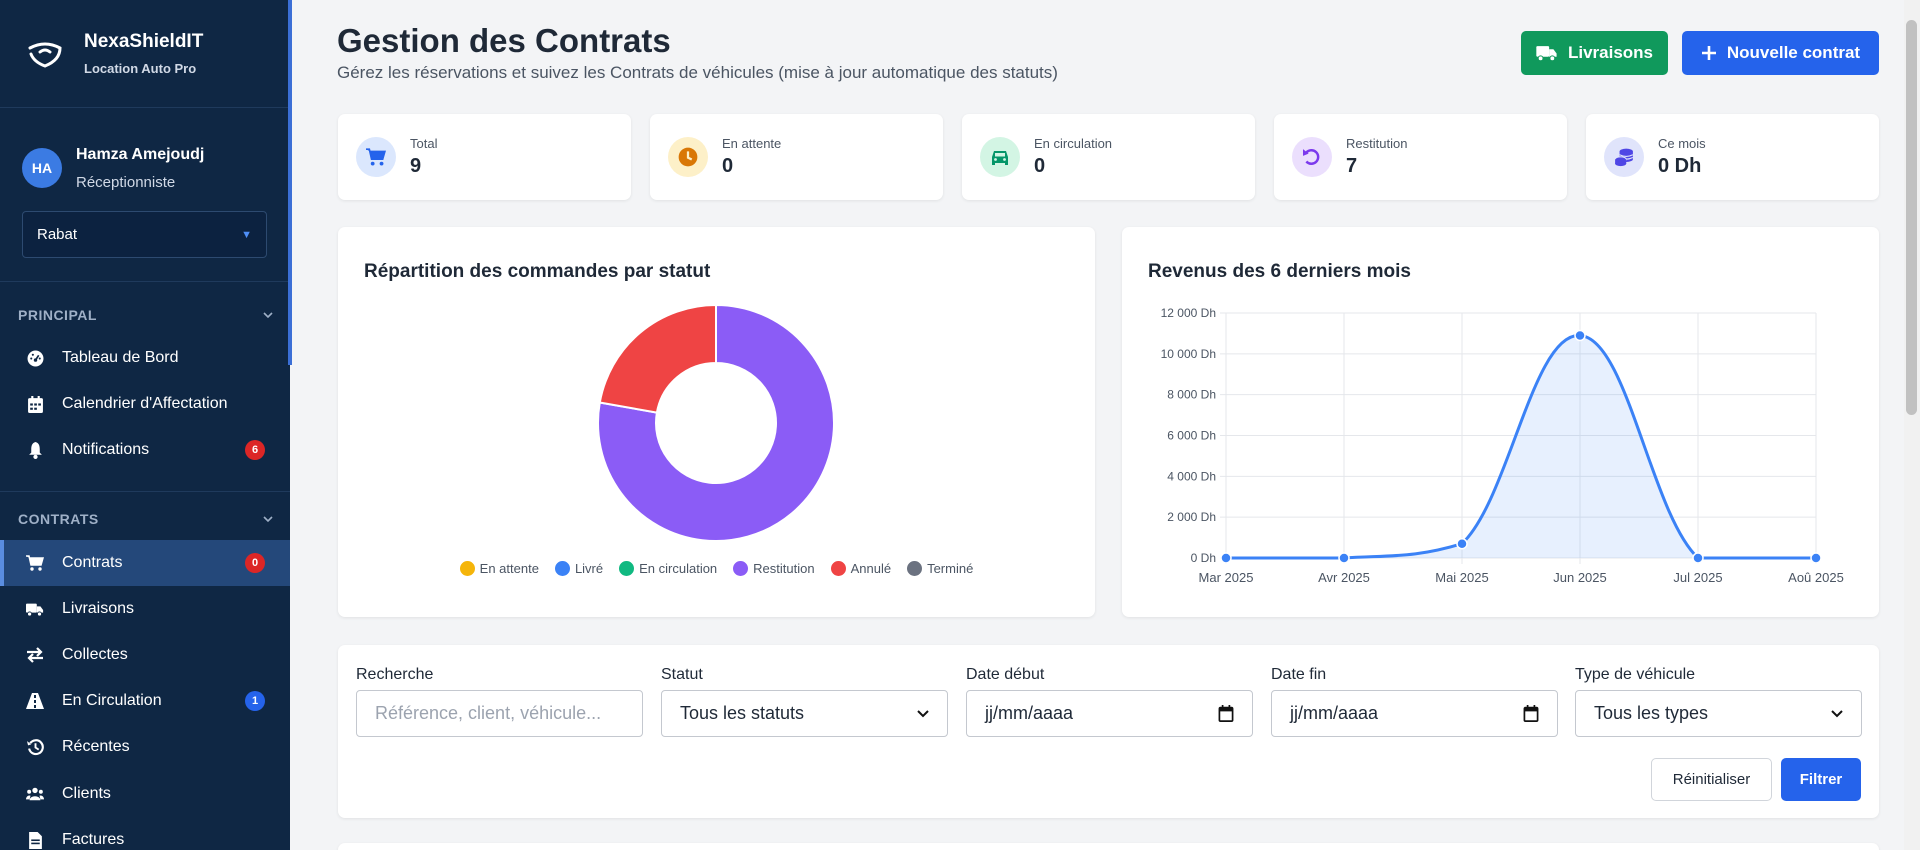  What do you see at coordinates (145, 54) in the screenshot?
I see `brand: NexaShieldIT Location Auto Pro` at bounding box center [145, 54].